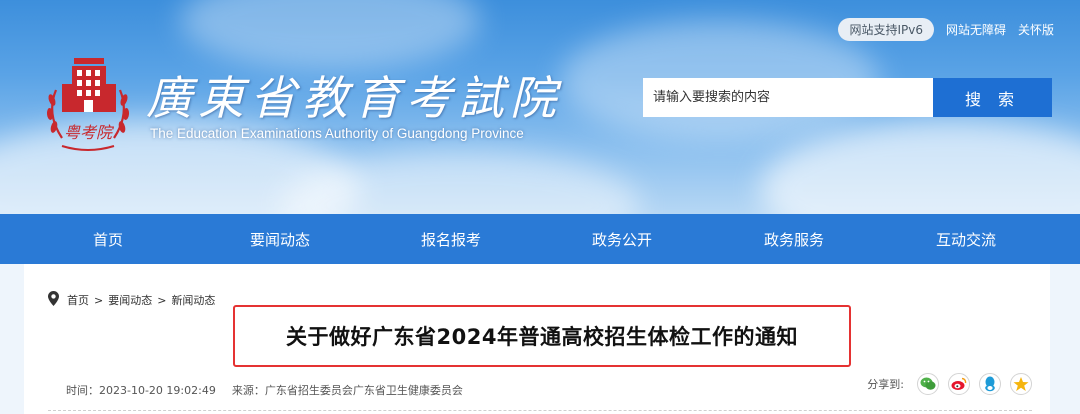 The image size is (1080, 414). I want to click on top-links: 网站支持IPv6 网站无障碍 关怀版, so click(946, 29).